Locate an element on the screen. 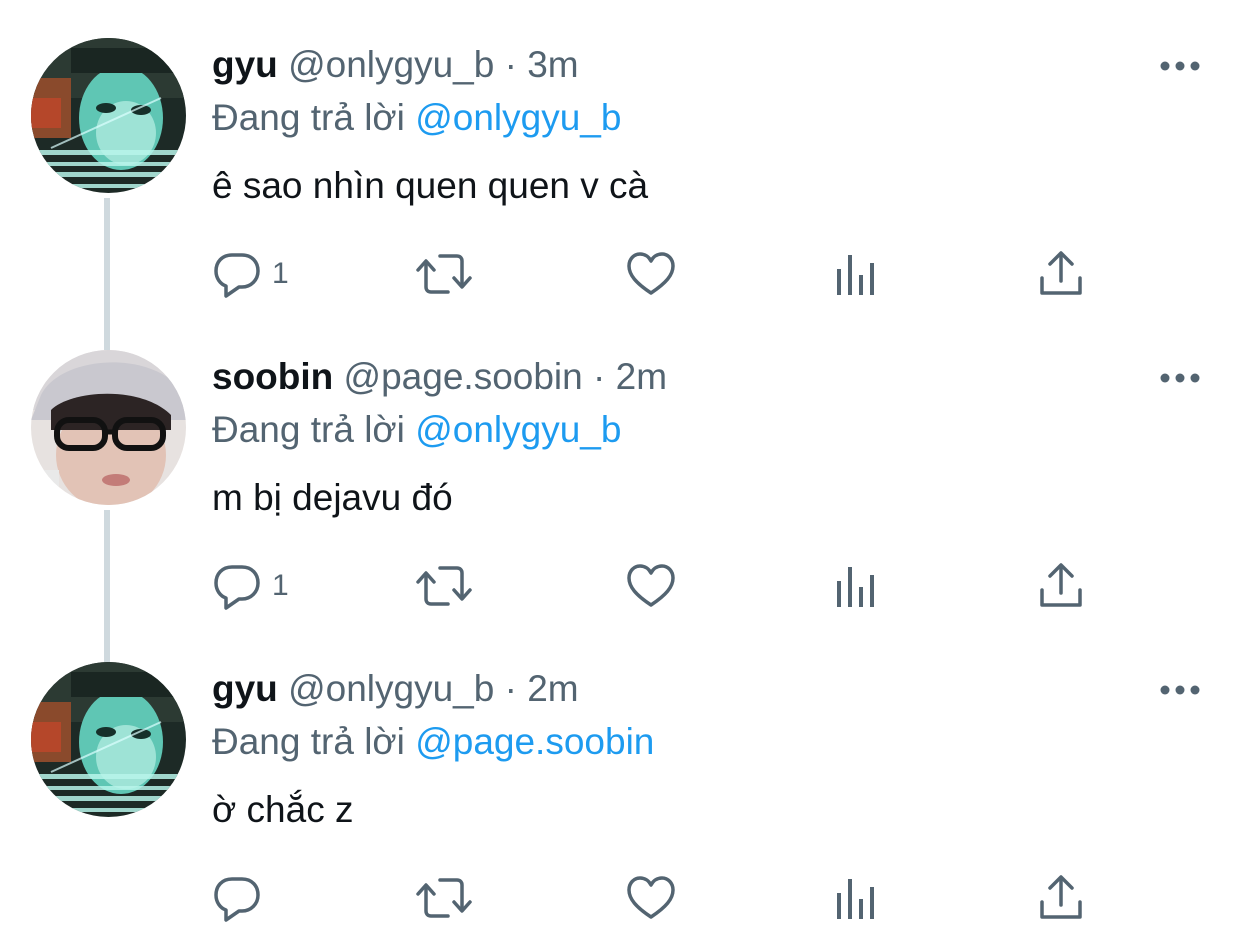  reply-mention: @page.soobin is located at coordinates (534, 741).